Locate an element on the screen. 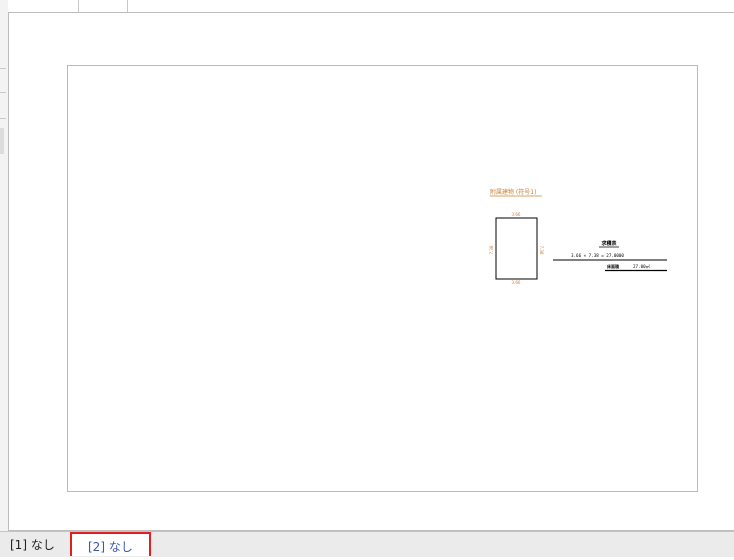  dimension-left: 7.38 is located at coordinates (491, 249).